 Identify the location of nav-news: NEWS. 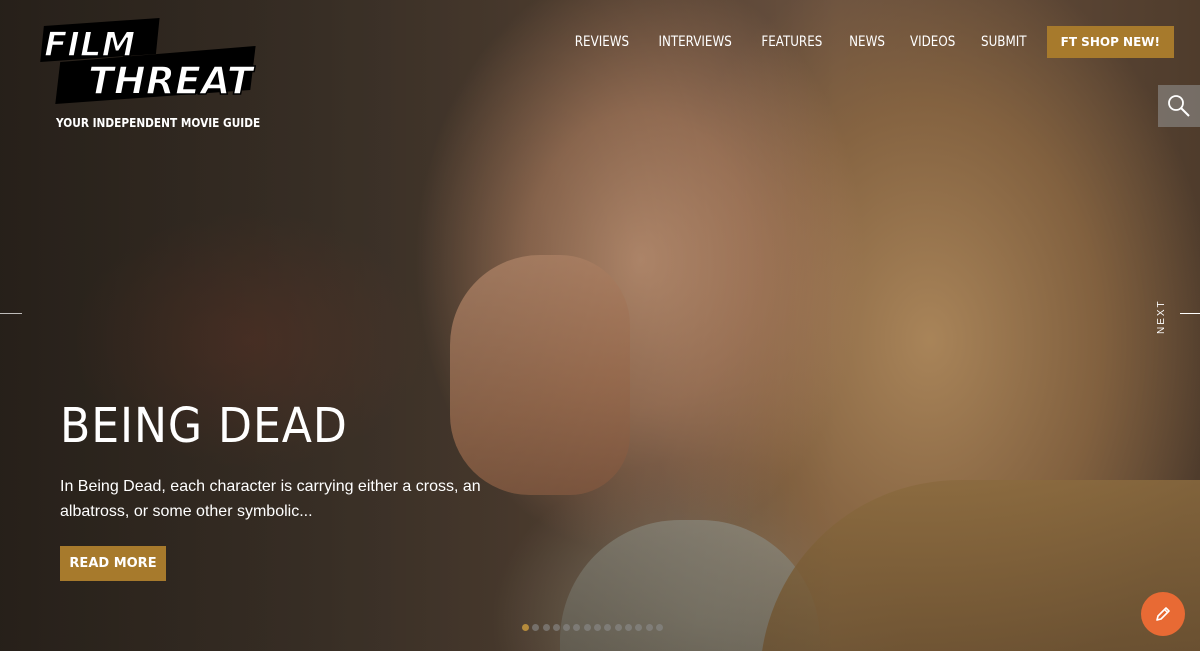
(867, 42).